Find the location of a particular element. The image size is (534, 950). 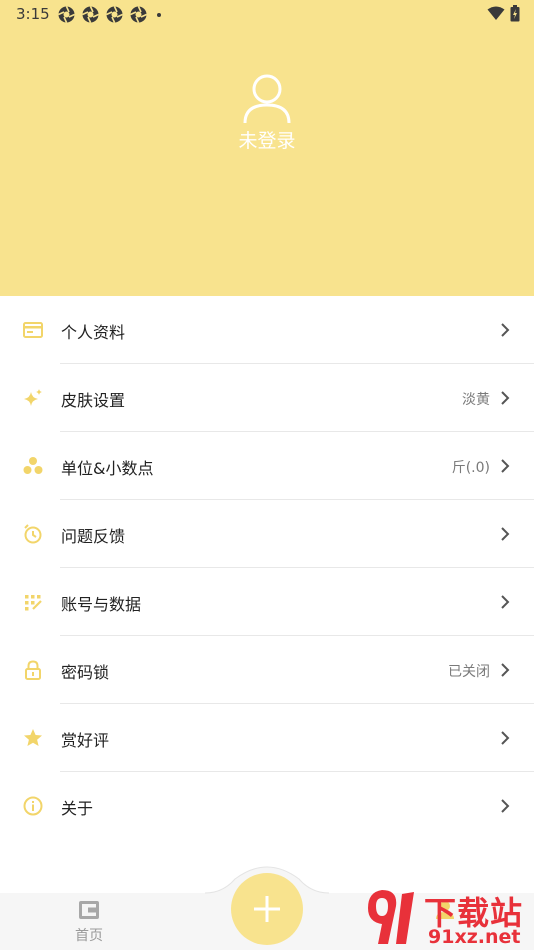

menu-item-feedback: 问题反馈 is located at coordinates (267, 534).